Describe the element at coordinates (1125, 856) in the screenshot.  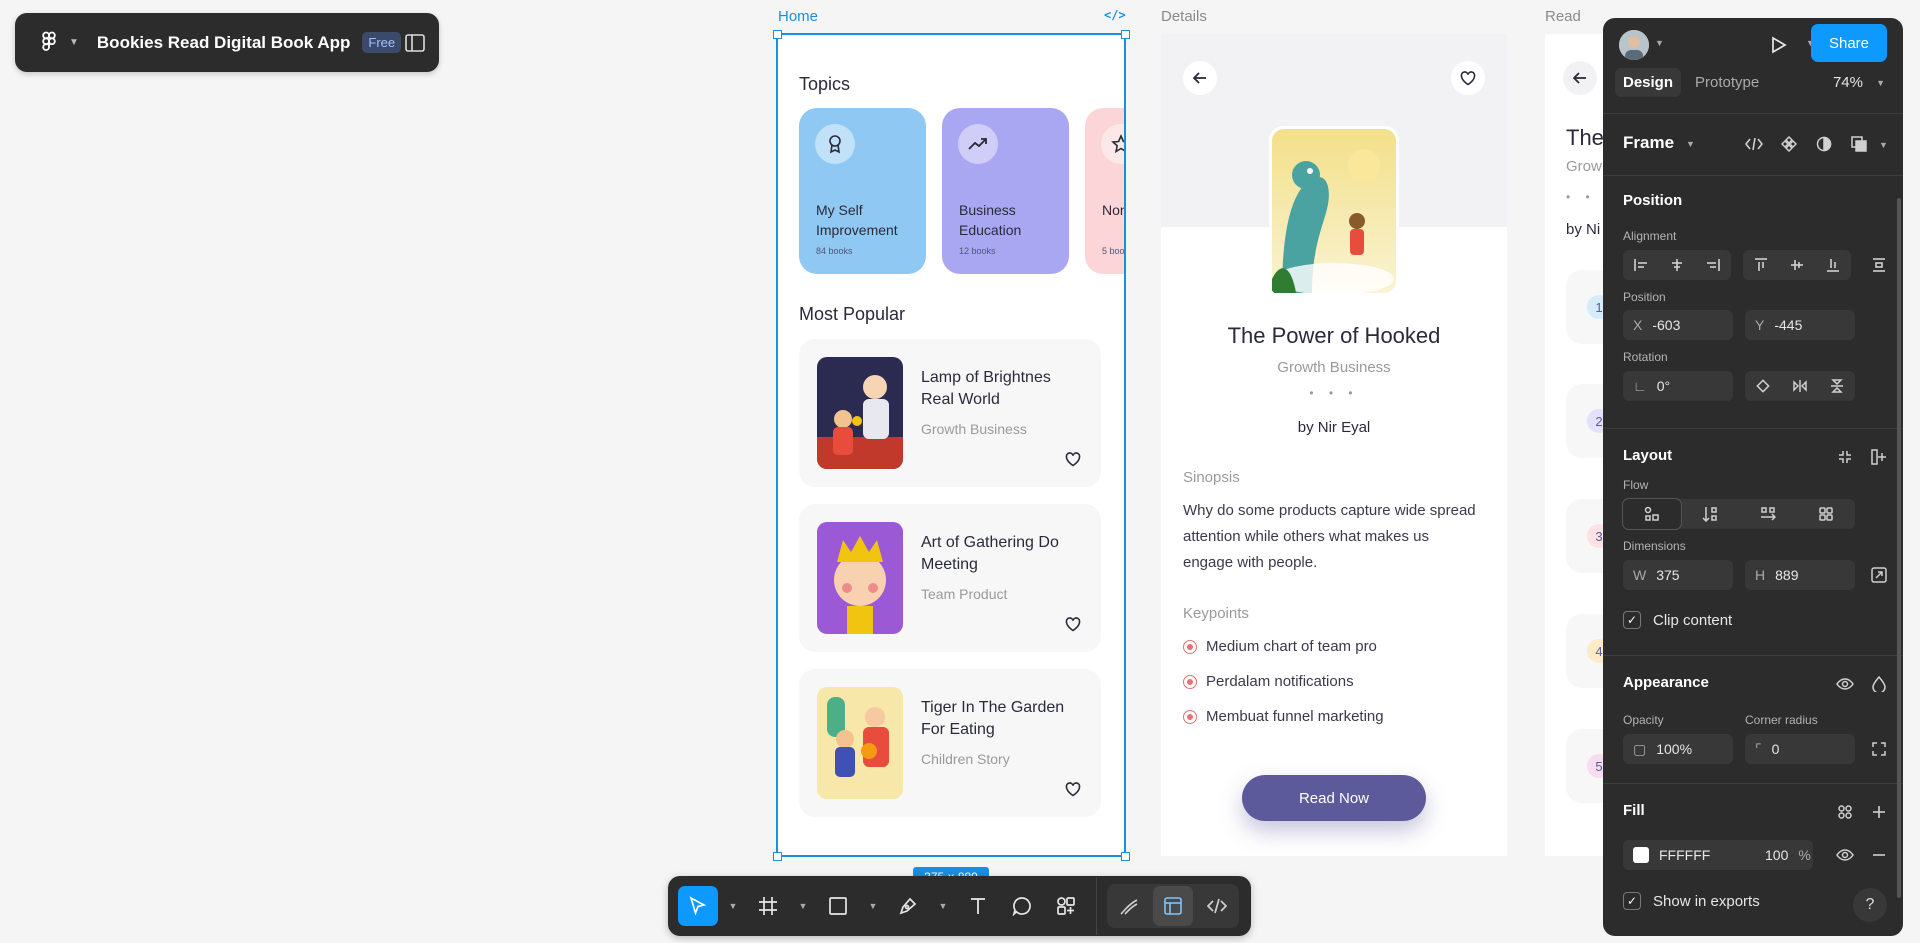
I see `resize-handle-bottom-right` at that location.